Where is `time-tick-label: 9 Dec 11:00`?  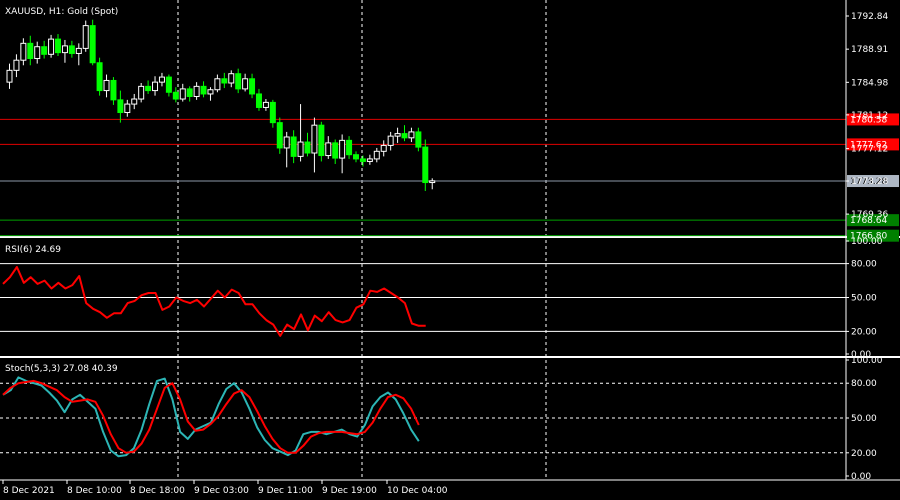 time-tick-label: 9 Dec 11:00 is located at coordinates (285, 491).